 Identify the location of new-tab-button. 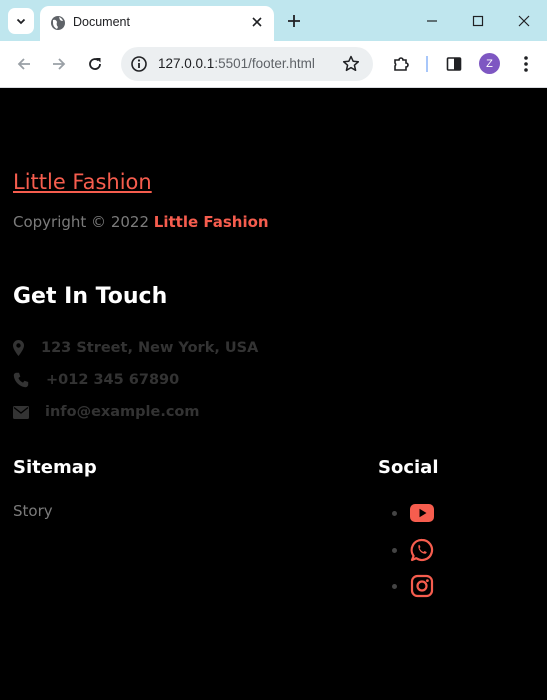
(294, 21).